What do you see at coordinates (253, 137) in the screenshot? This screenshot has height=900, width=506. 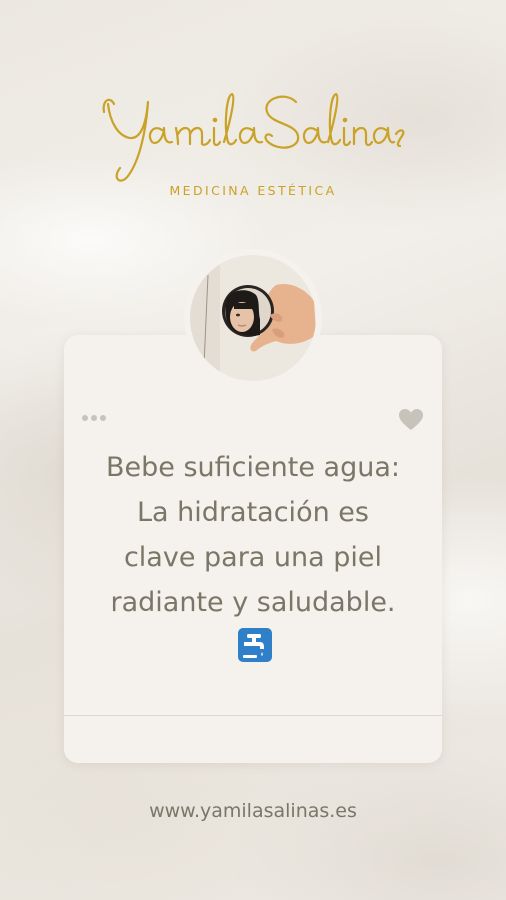 I see `brand-logo` at bounding box center [253, 137].